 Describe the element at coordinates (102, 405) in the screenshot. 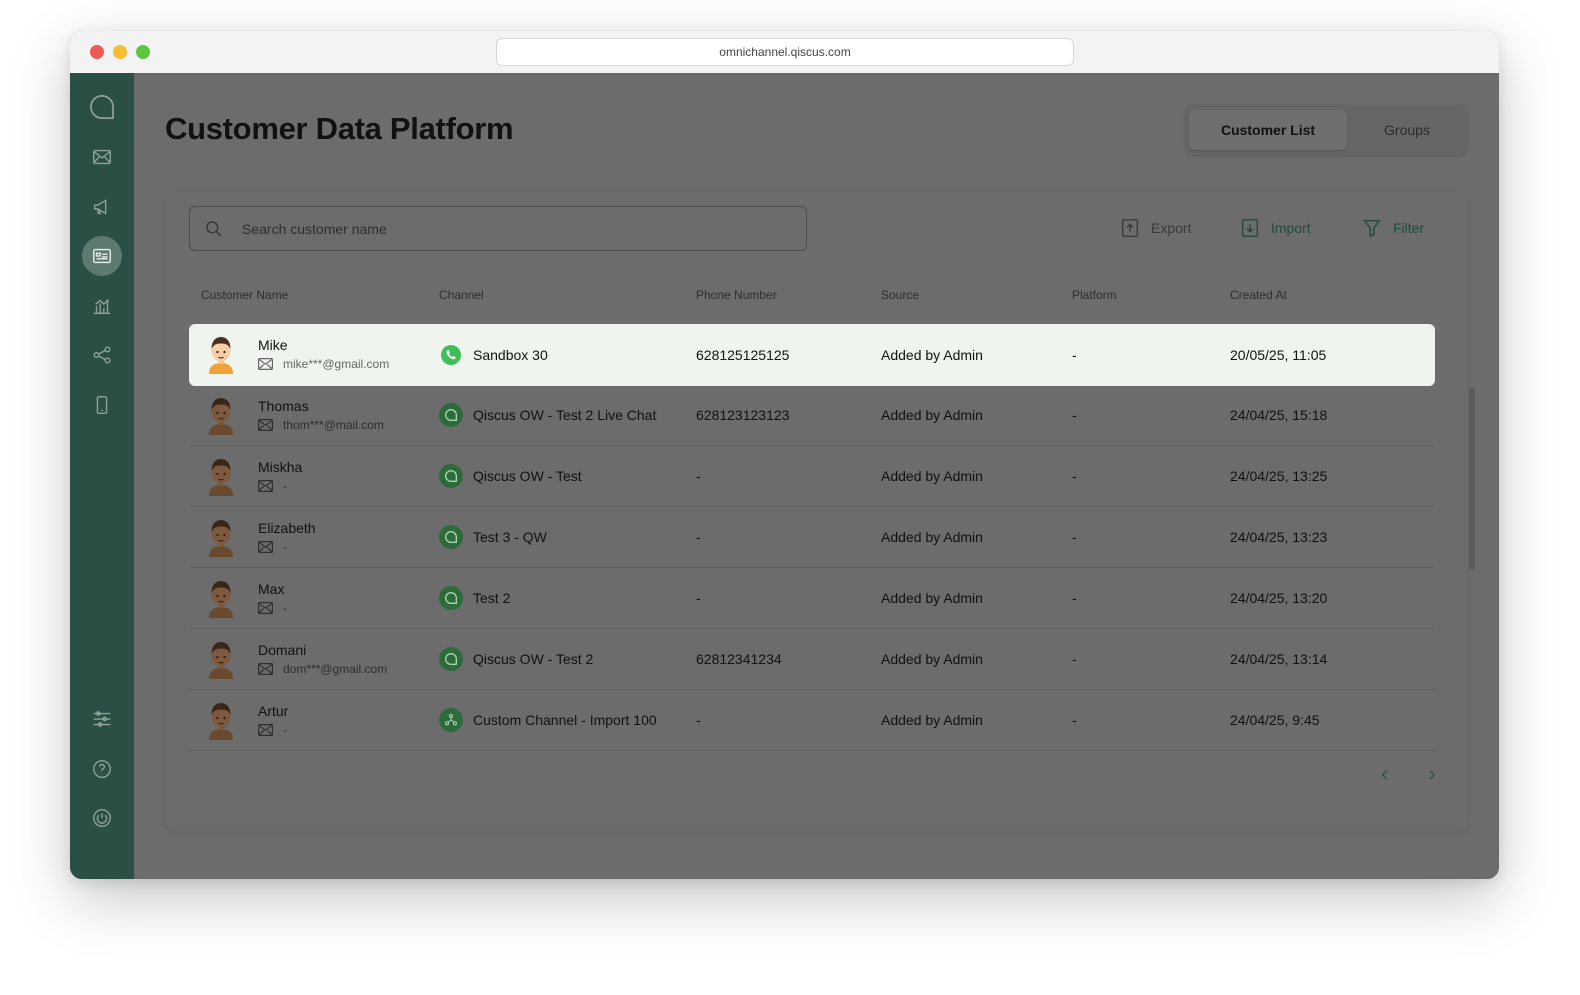

I see `mobile-icon` at that location.